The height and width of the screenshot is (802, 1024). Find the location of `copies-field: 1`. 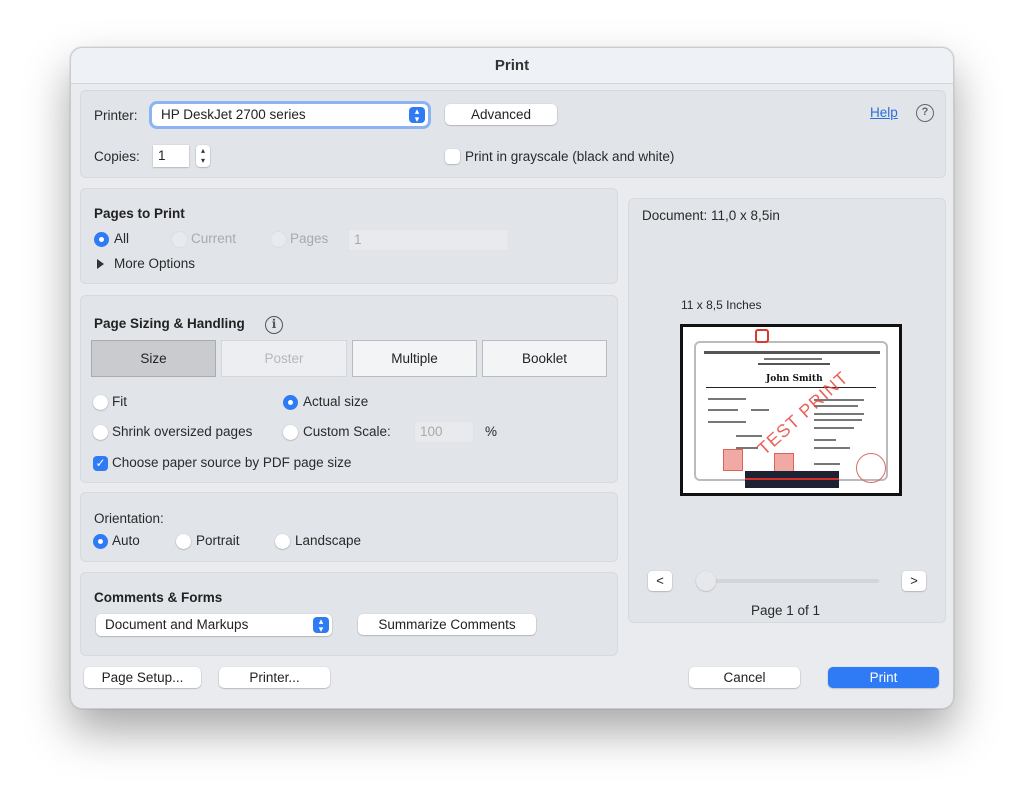

copies-field: 1 is located at coordinates (171, 156).